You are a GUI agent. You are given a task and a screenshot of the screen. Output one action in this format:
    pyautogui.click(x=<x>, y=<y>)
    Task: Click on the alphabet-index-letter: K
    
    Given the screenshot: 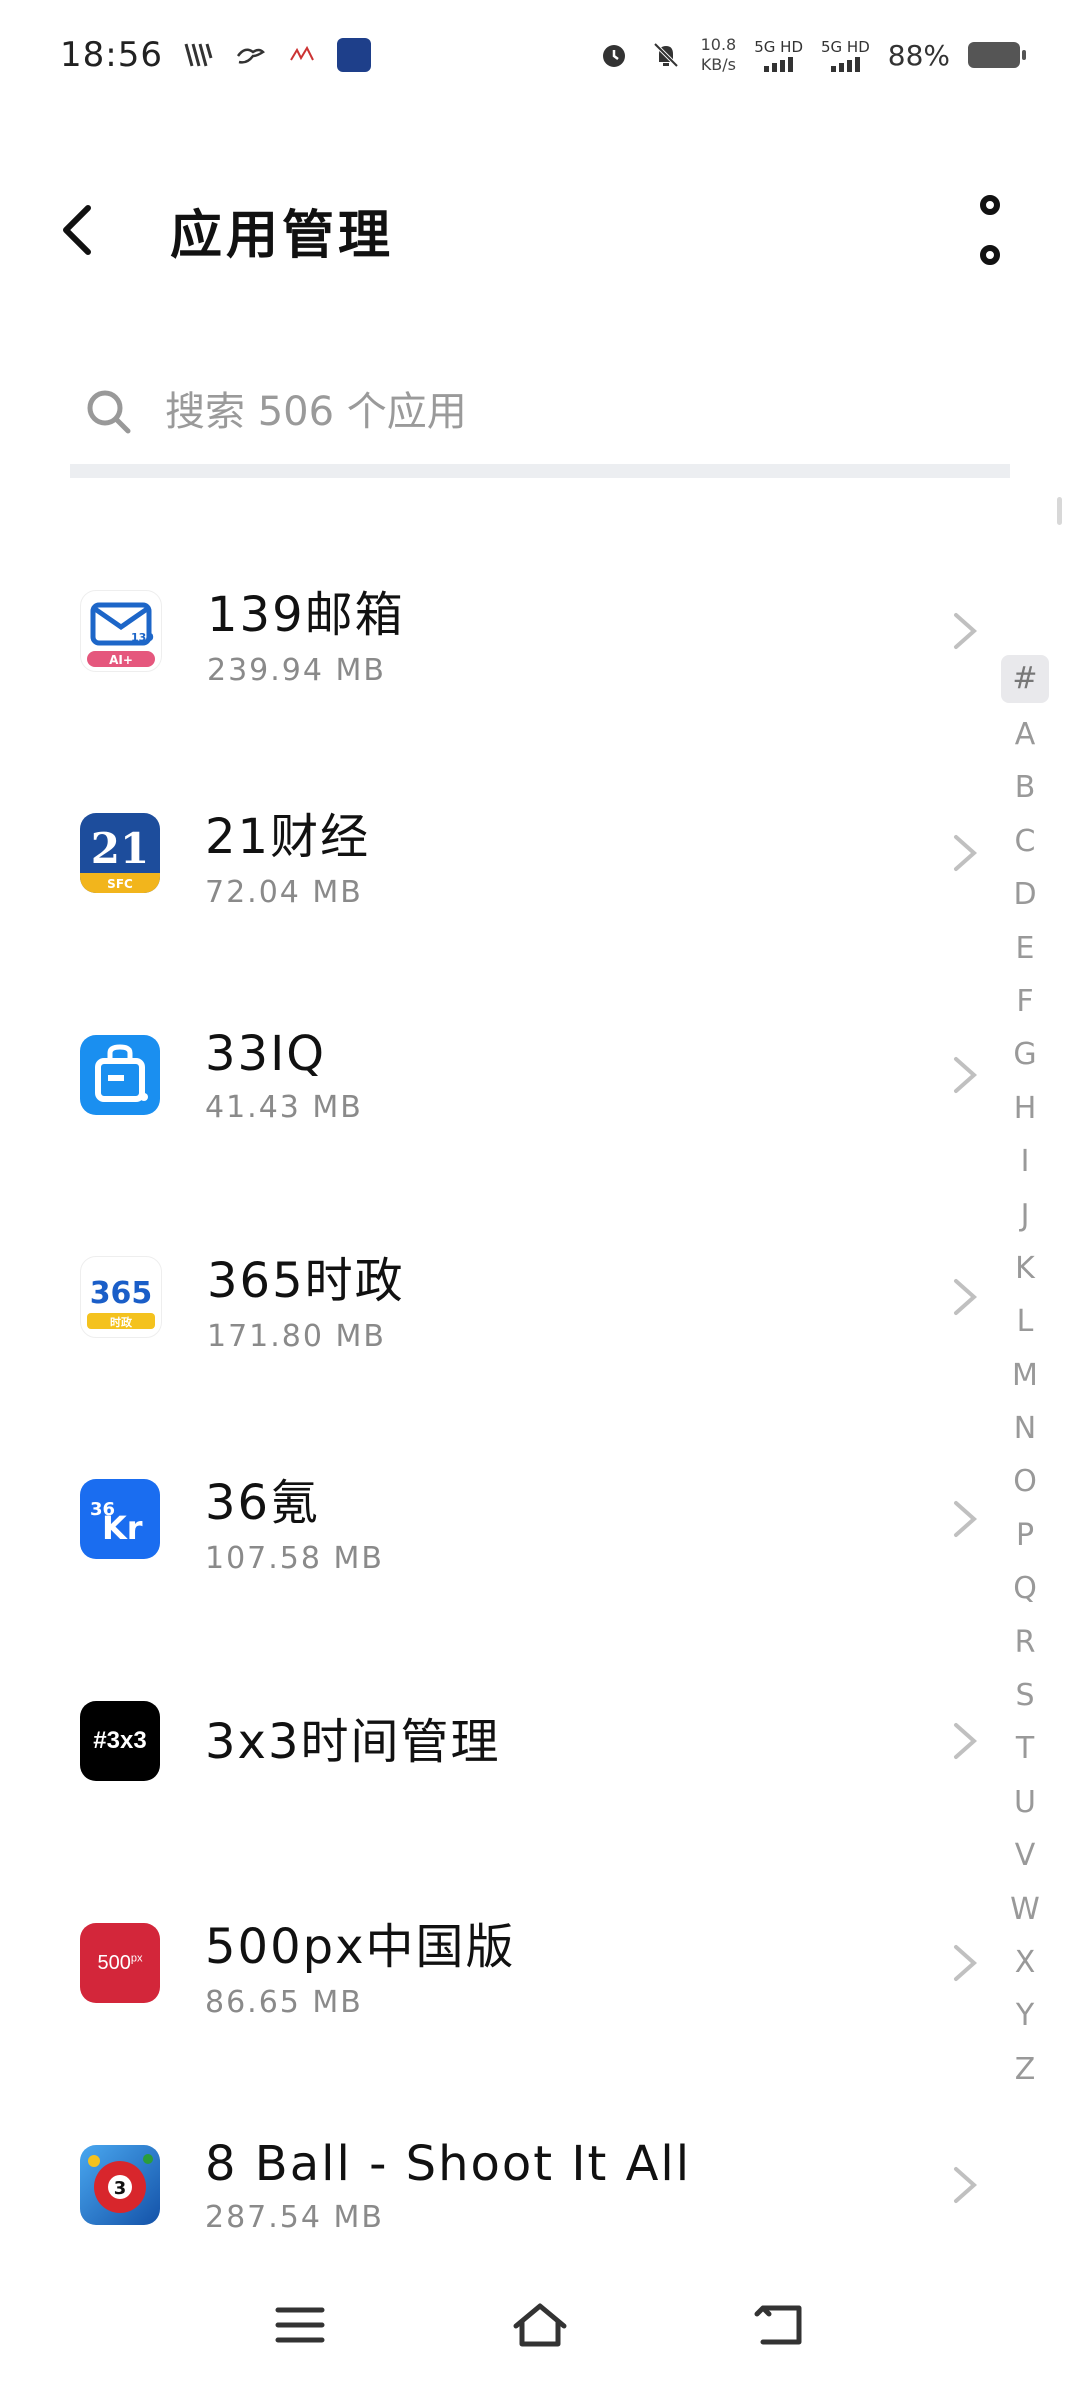 What is the action you would take?
    pyautogui.click(x=1025, y=1268)
    